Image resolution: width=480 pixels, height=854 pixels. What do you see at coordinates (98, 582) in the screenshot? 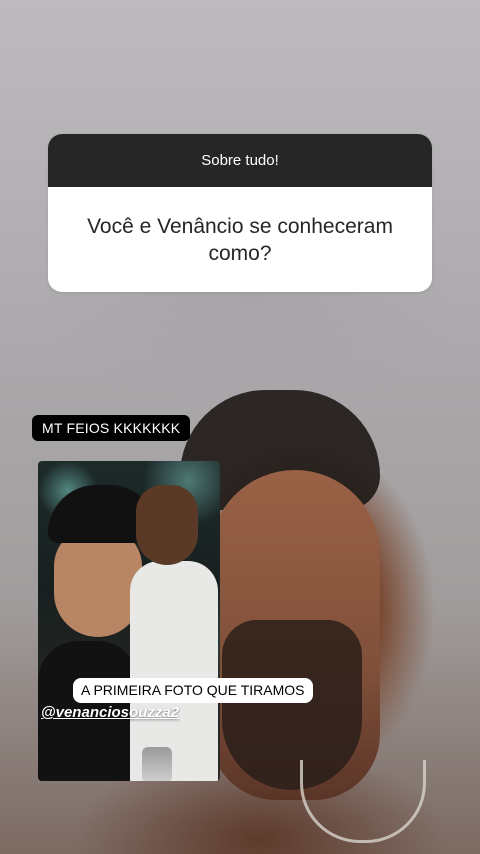
I see `photo-person-left-face` at bounding box center [98, 582].